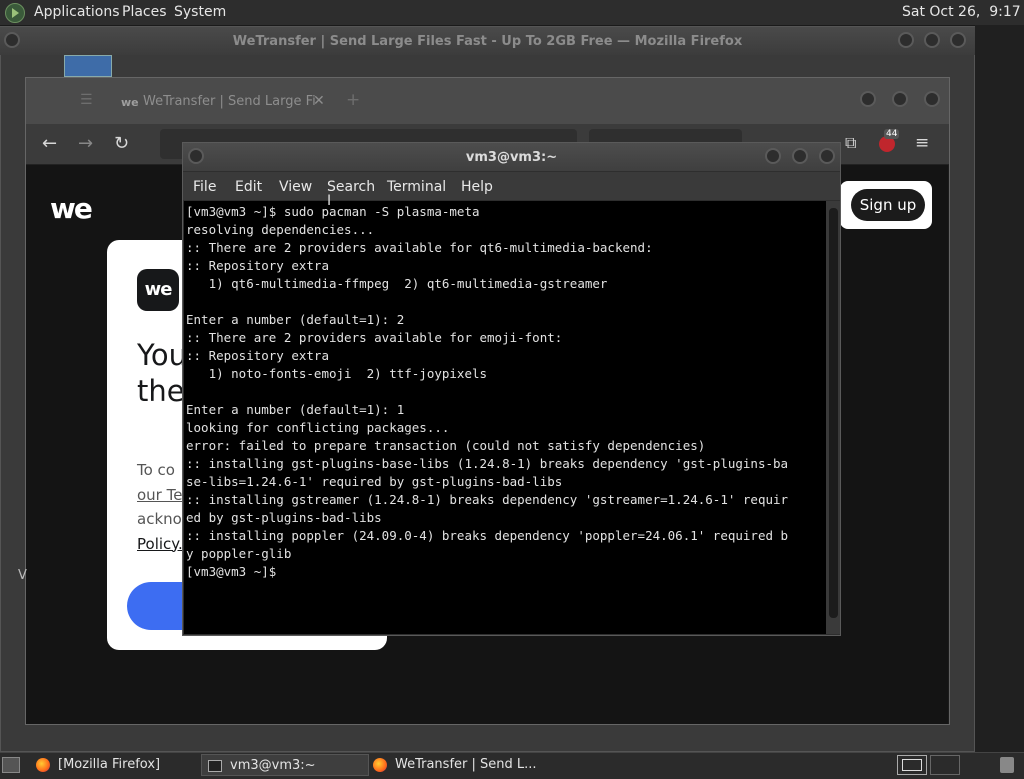  Describe the element at coordinates (329, 201) in the screenshot. I see `text-cursor-icon: I` at that location.